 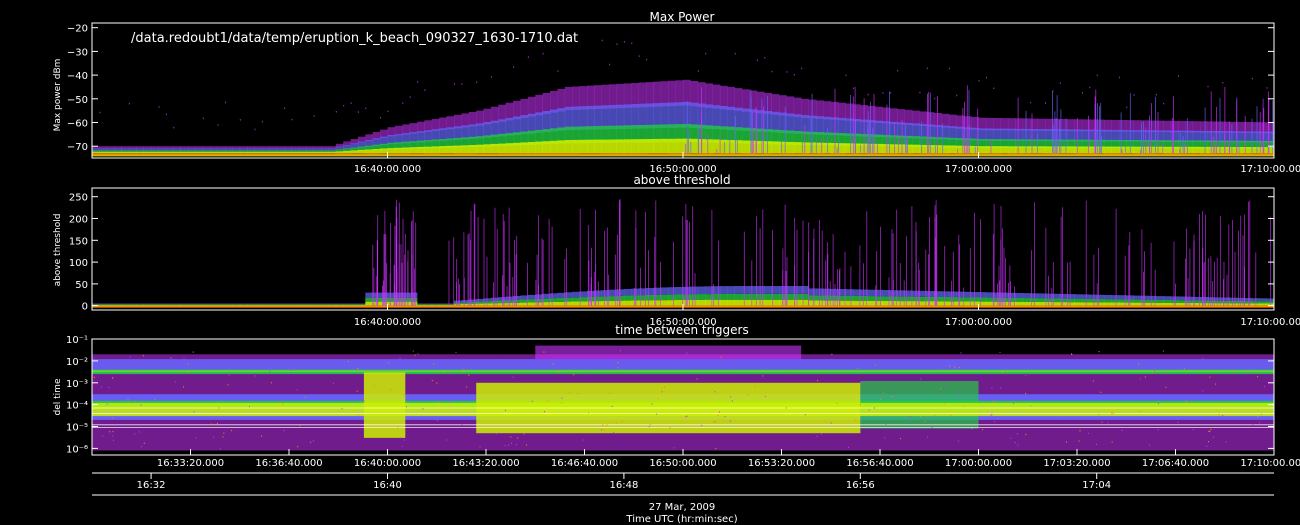 What do you see at coordinates (190, 463) in the screenshot?
I see `x-tick-label: 16:33:20.000` at bounding box center [190, 463].